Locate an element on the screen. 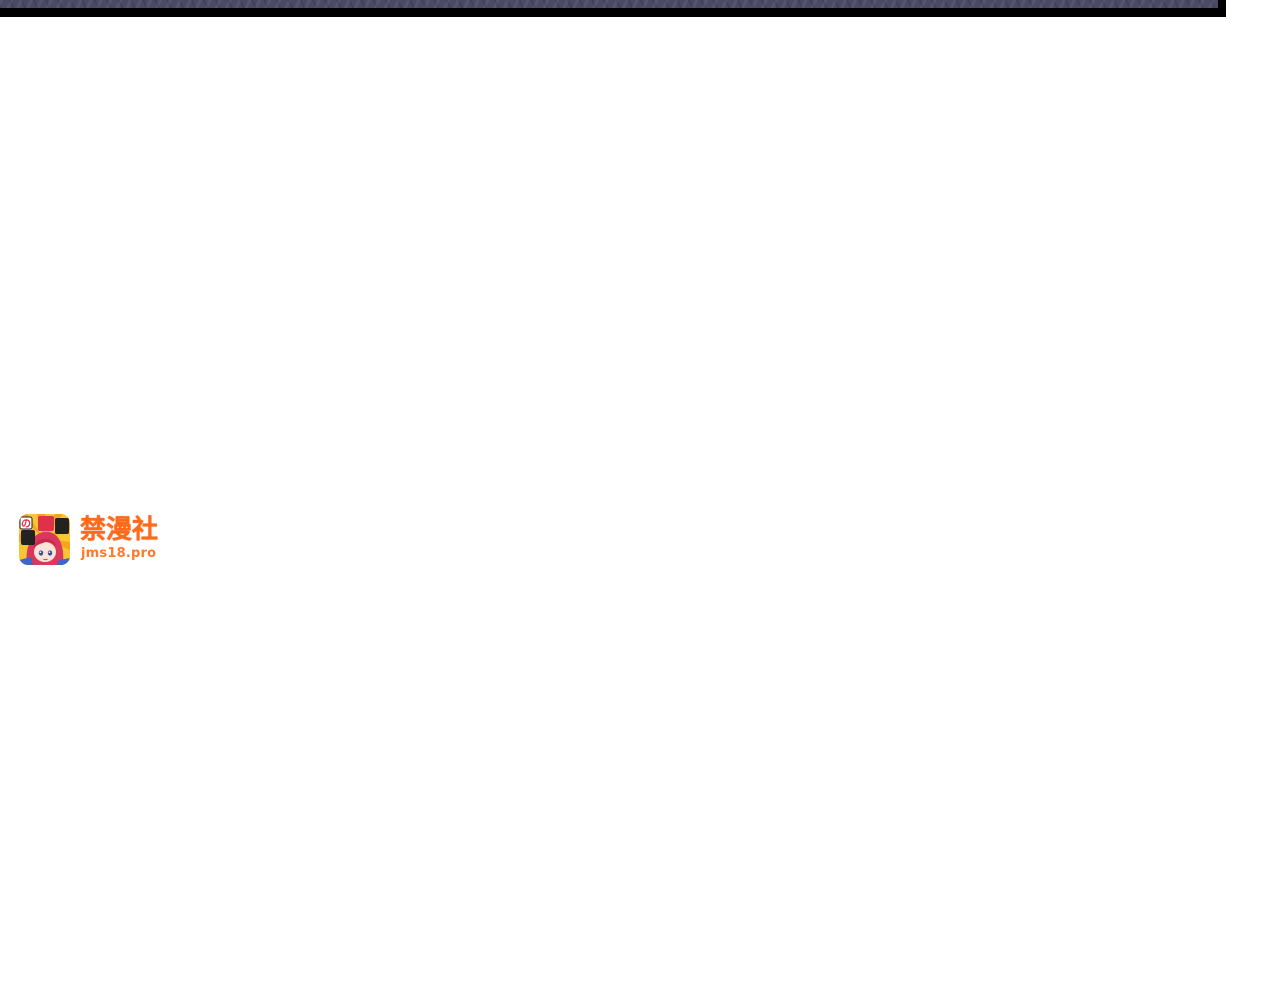 The image size is (1280, 1000). site-watermark: の 禁漫社 jms18.pro is located at coordinates (94, 540).